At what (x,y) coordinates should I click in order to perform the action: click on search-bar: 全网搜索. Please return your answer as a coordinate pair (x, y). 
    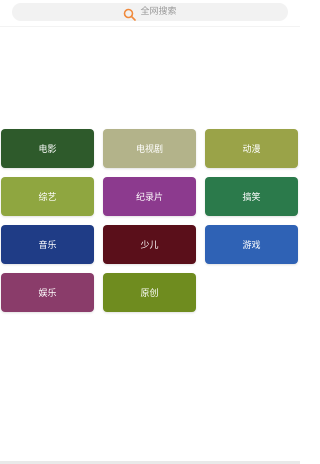
    Looking at the image, I should click on (150, 12).